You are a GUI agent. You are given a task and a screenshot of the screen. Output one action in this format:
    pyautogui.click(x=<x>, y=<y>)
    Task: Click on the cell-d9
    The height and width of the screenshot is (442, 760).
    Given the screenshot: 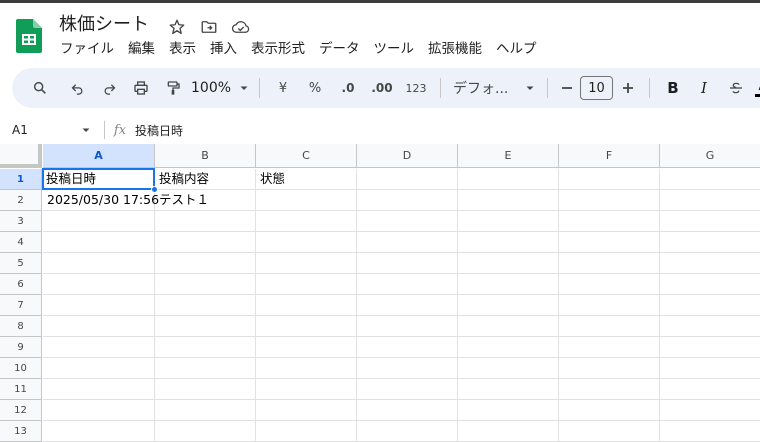 What is the action you would take?
    pyautogui.click(x=407, y=347)
    